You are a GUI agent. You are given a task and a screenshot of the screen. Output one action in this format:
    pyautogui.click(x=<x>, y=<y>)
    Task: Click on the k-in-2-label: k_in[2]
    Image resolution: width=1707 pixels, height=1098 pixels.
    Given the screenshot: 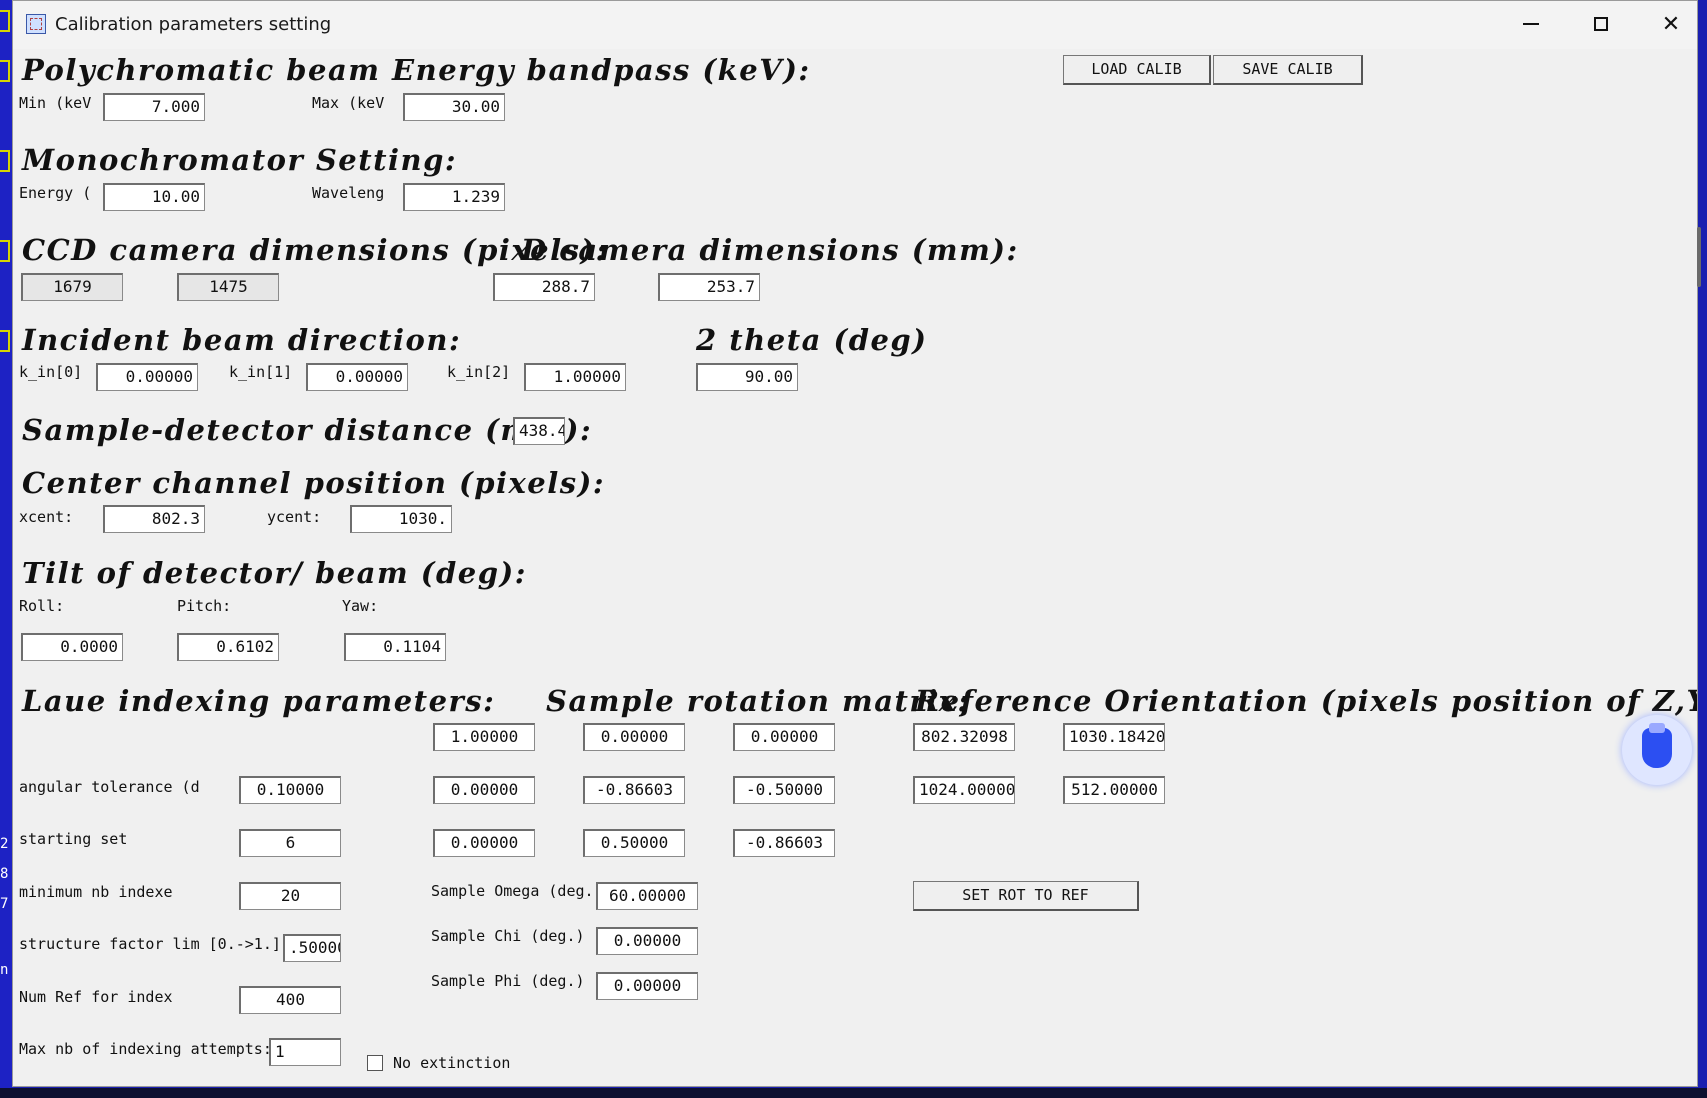 What is the action you would take?
    pyautogui.click(x=479, y=372)
    